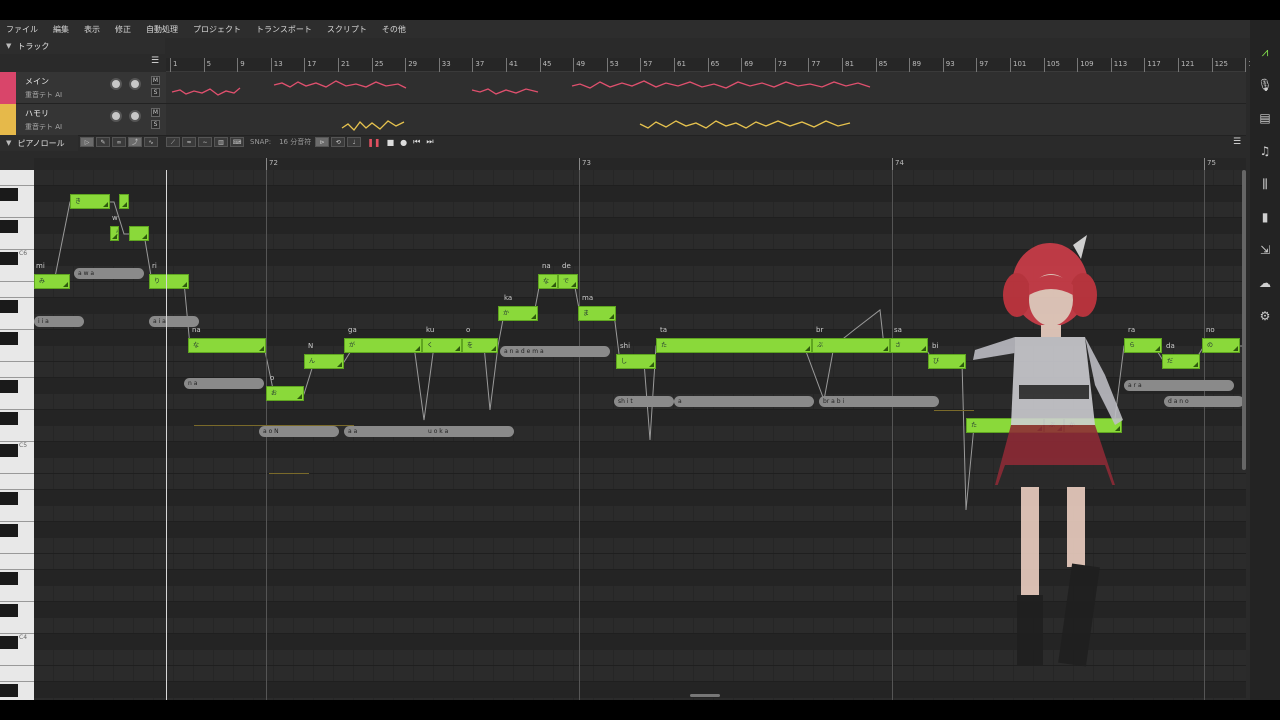  Describe the element at coordinates (114, 233) in the screenshot. I see `note: う` at that location.